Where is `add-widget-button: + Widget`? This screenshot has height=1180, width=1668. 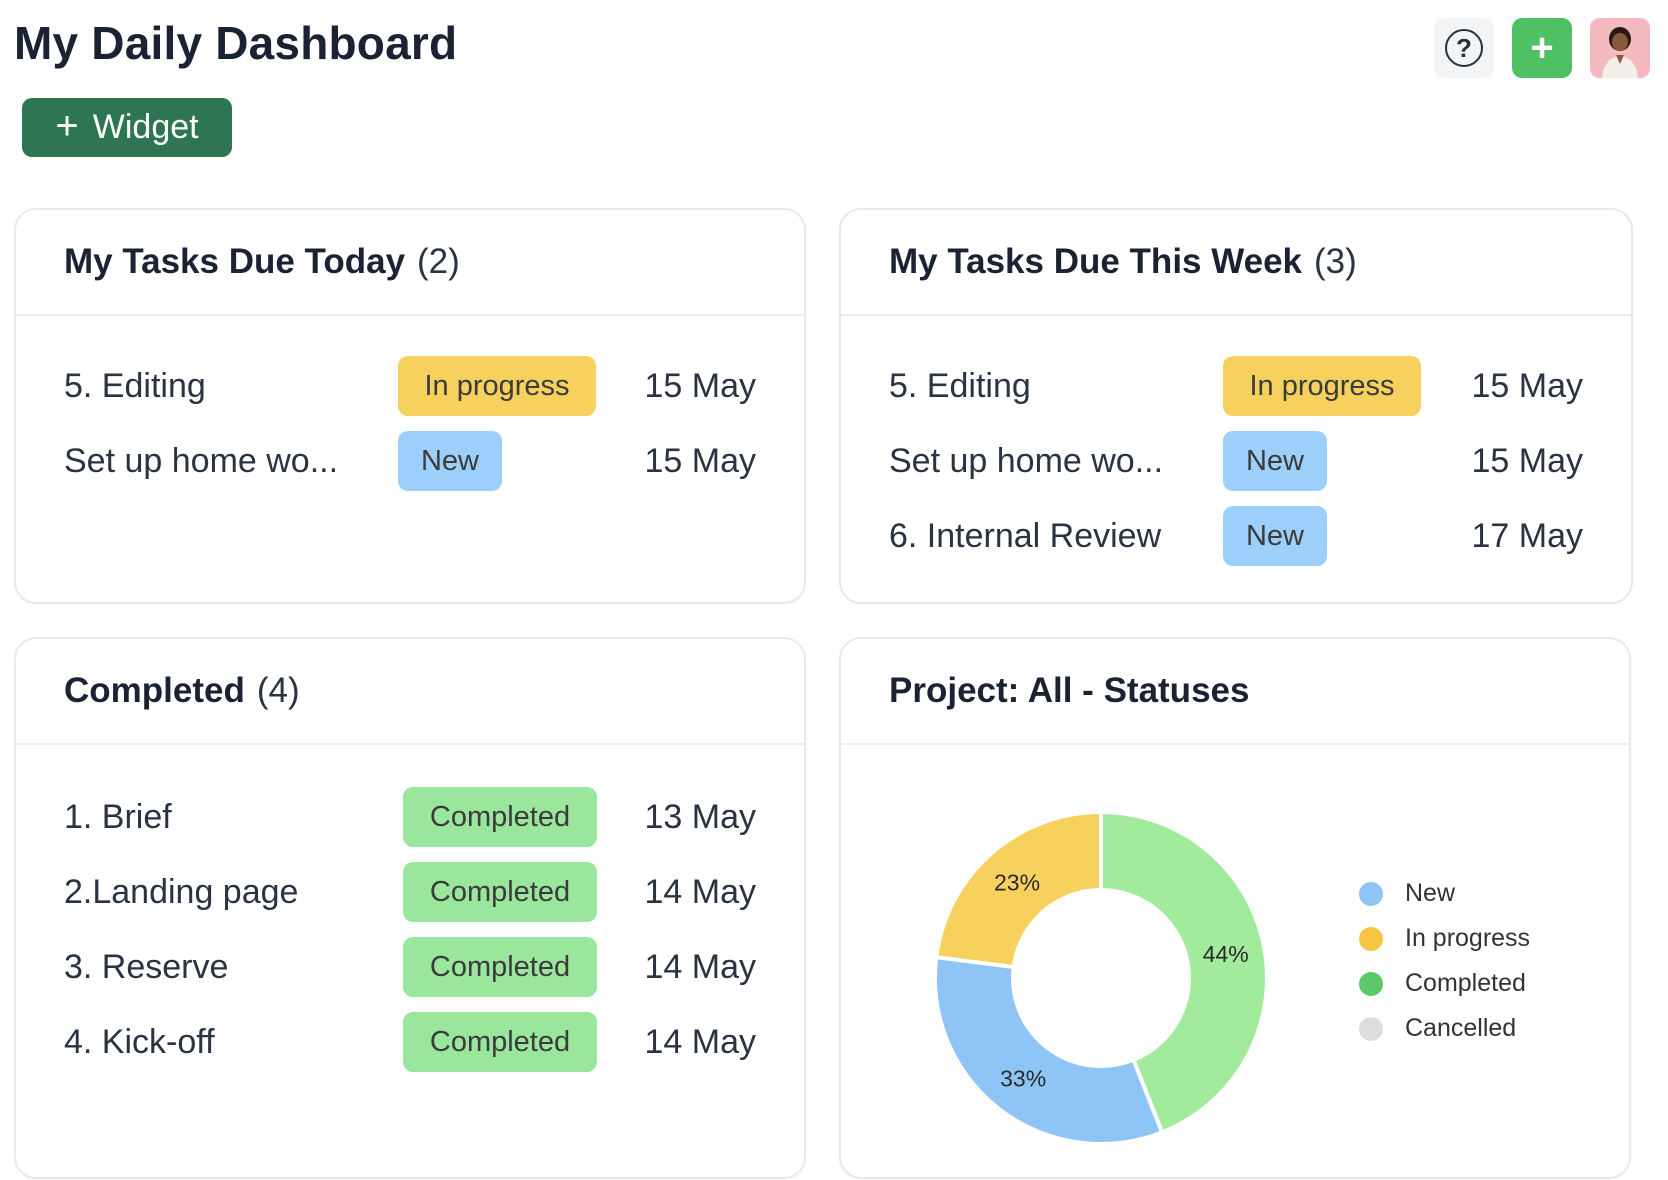 add-widget-button: + Widget is located at coordinates (127, 127).